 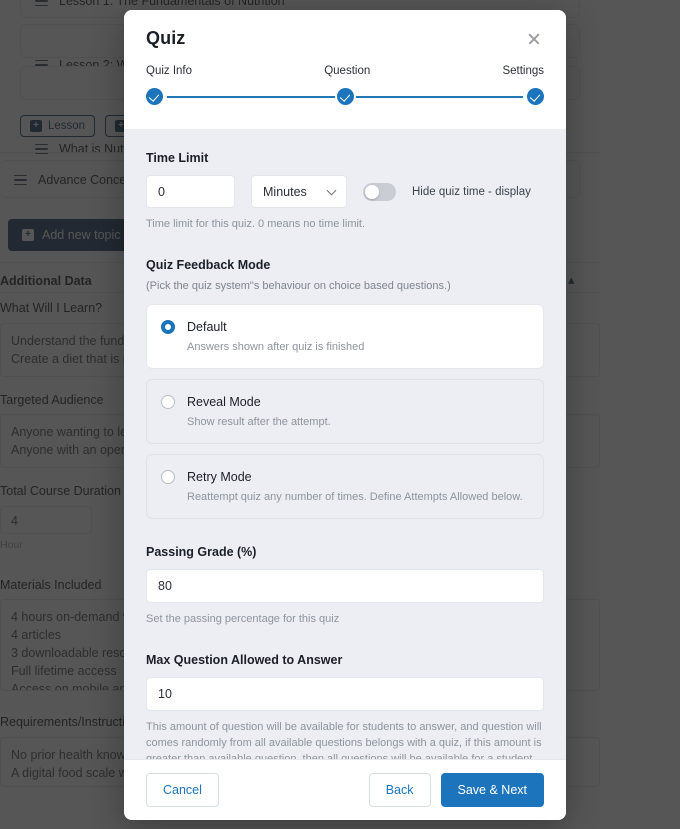 What do you see at coordinates (534, 38) in the screenshot?
I see `close-icon` at bounding box center [534, 38].